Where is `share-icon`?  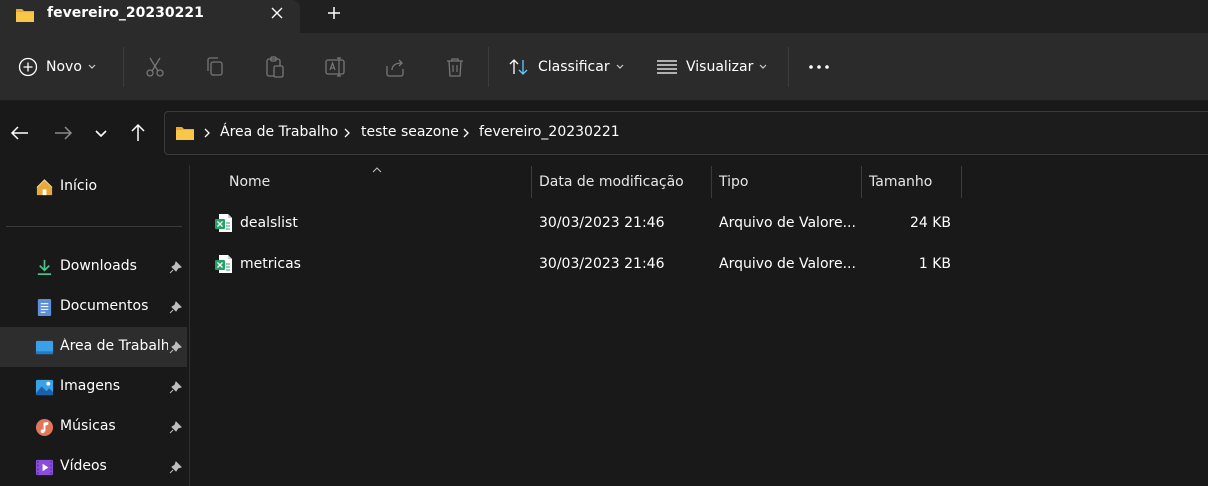 share-icon is located at coordinates (395, 67).